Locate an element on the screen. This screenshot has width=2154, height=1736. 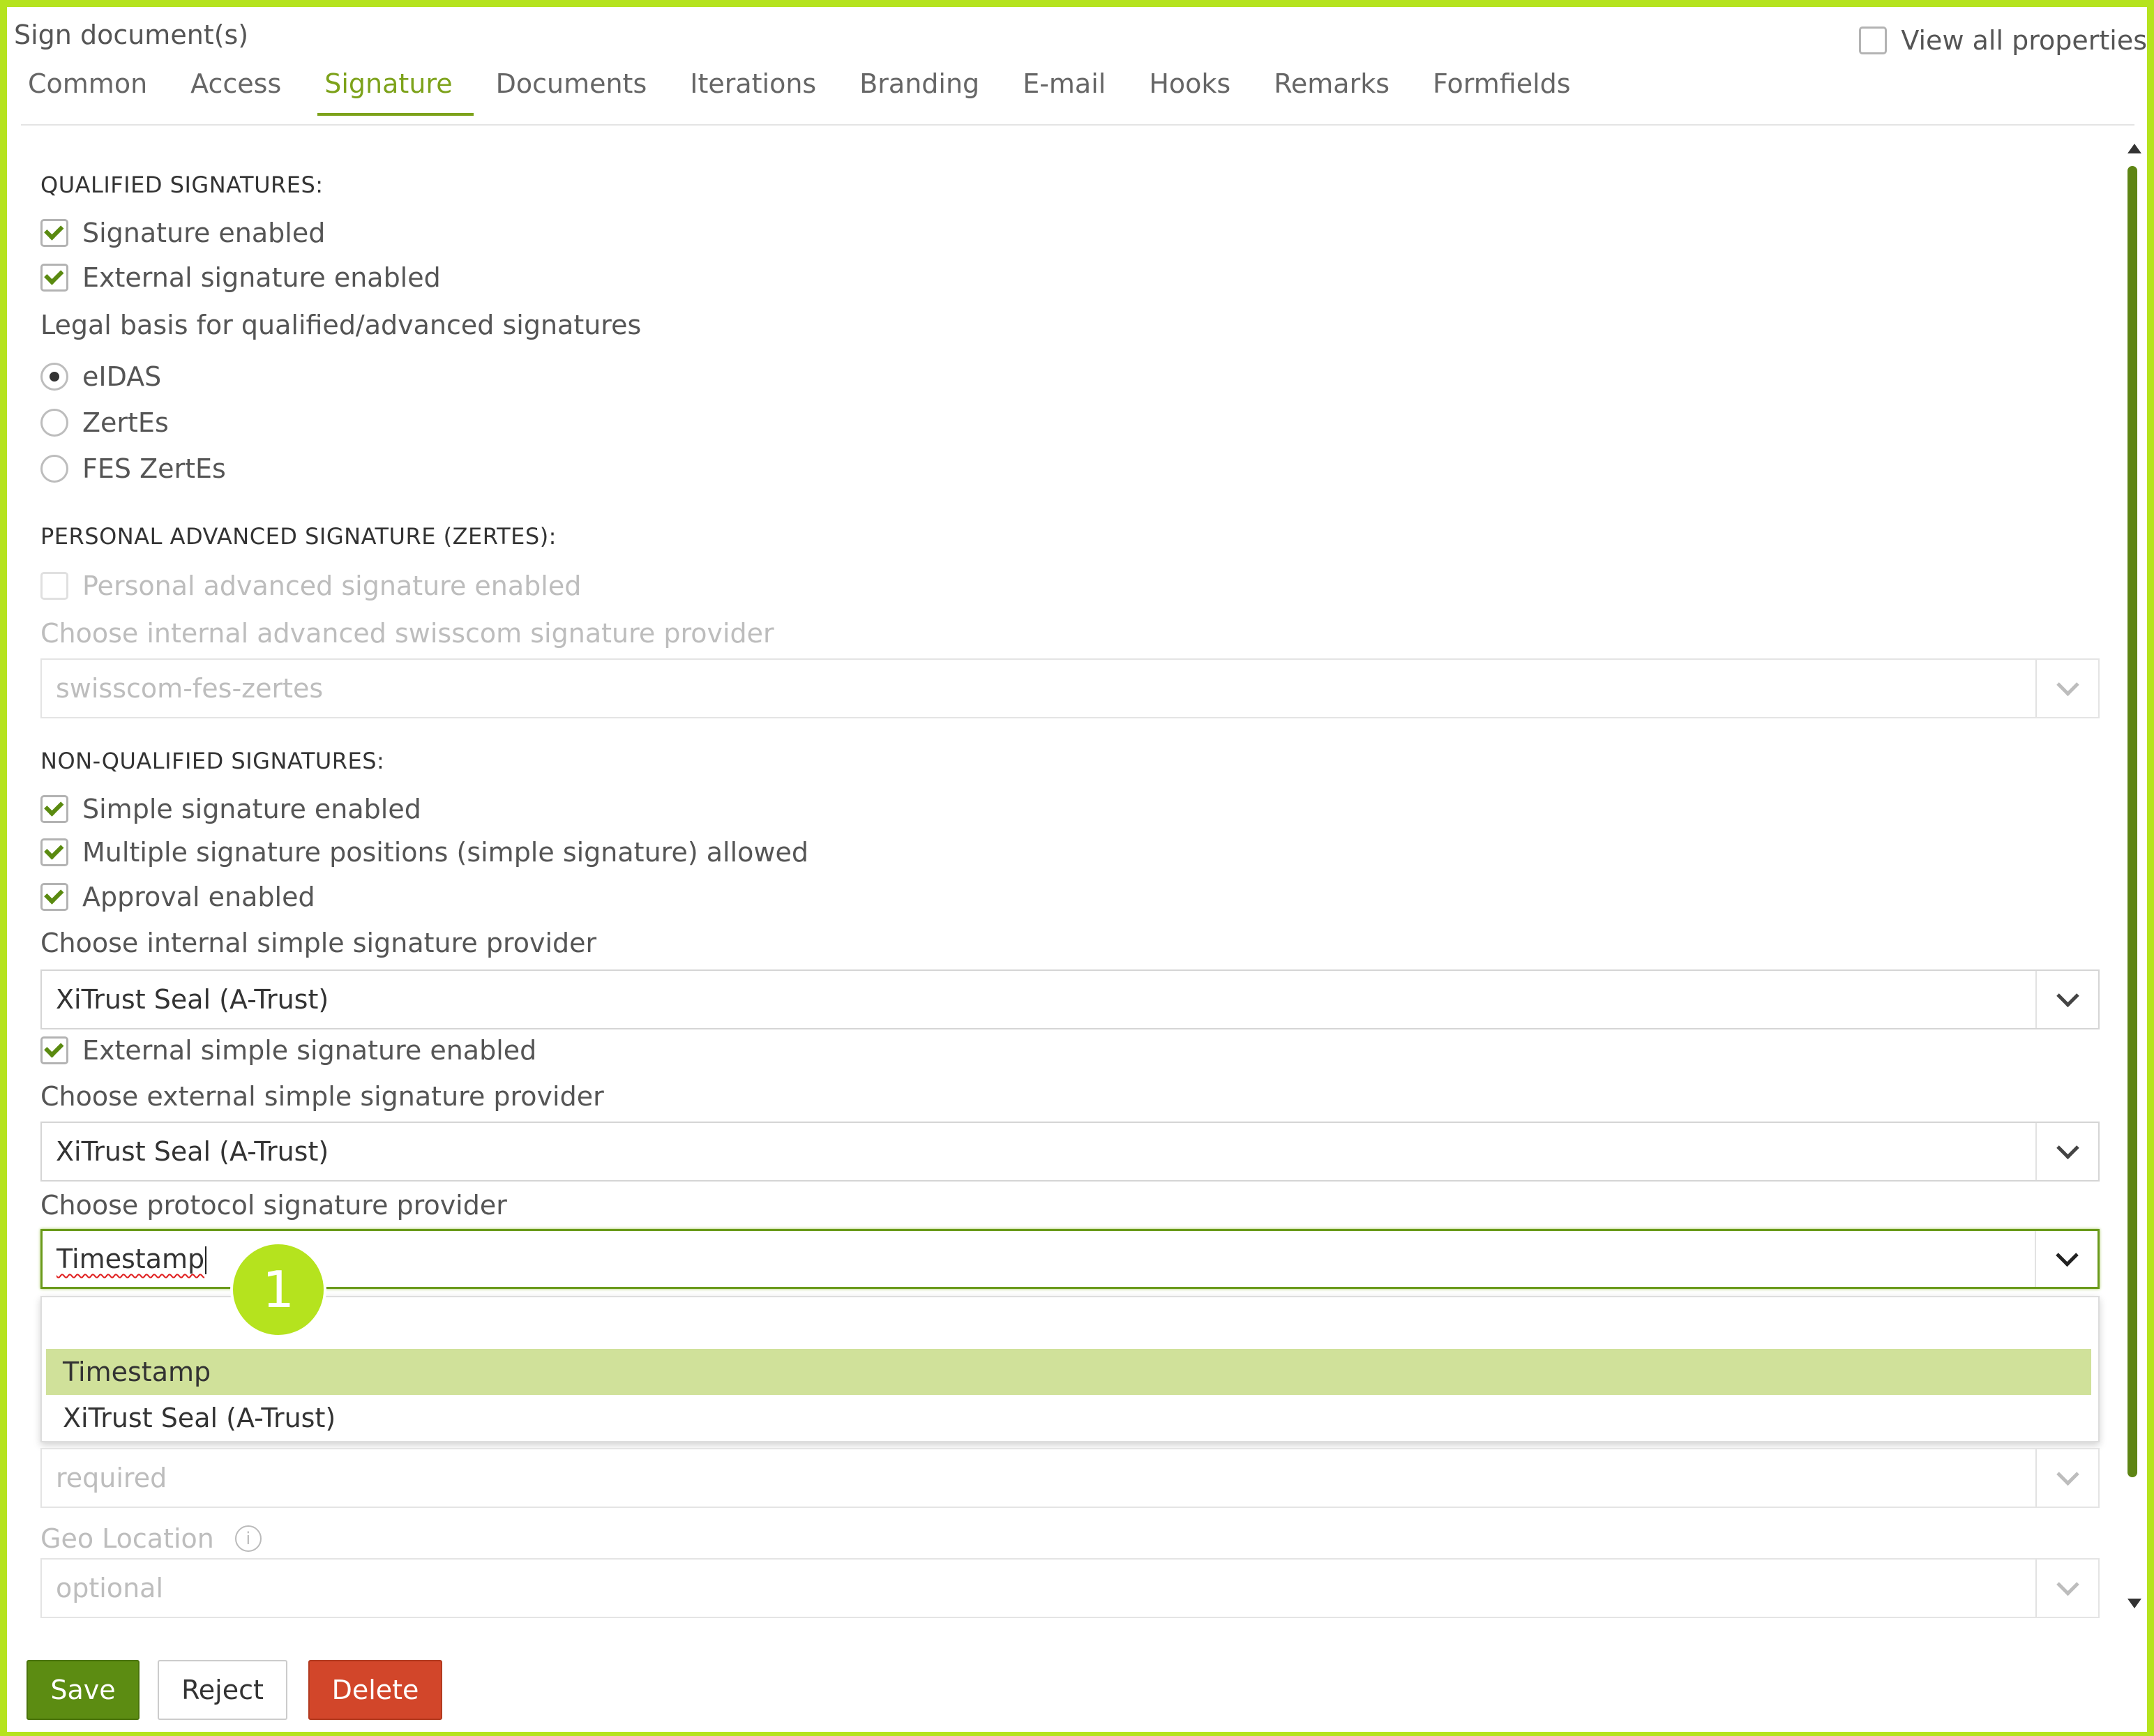
protocol-provider-dropdown: Timestamp XiTrust Seal (A-Trust) is located at coordinates (1070, 1369).